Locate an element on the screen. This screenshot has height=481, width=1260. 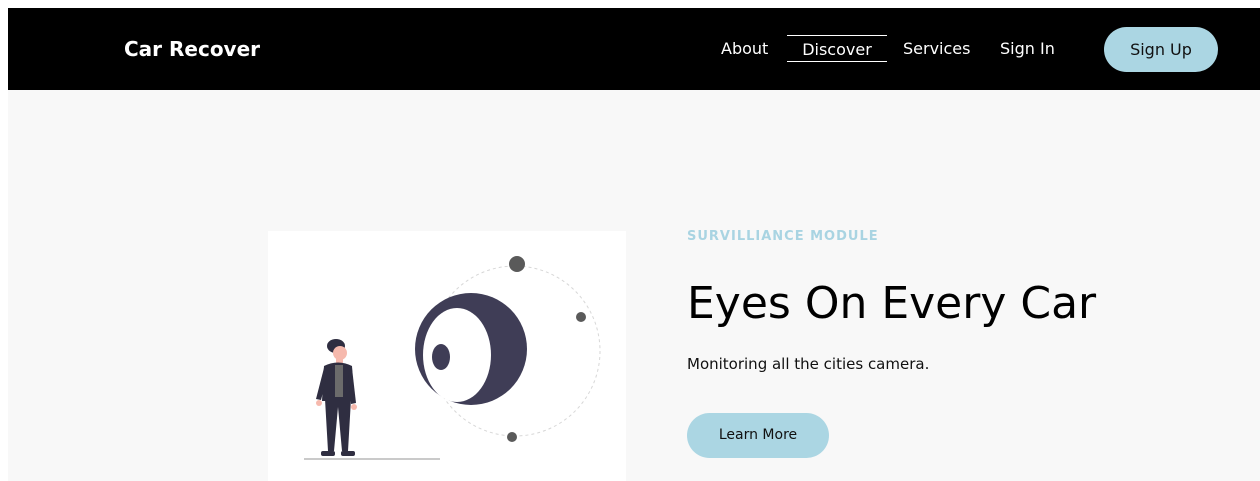
nav-link-about: About is located at coordinates (744, 49).